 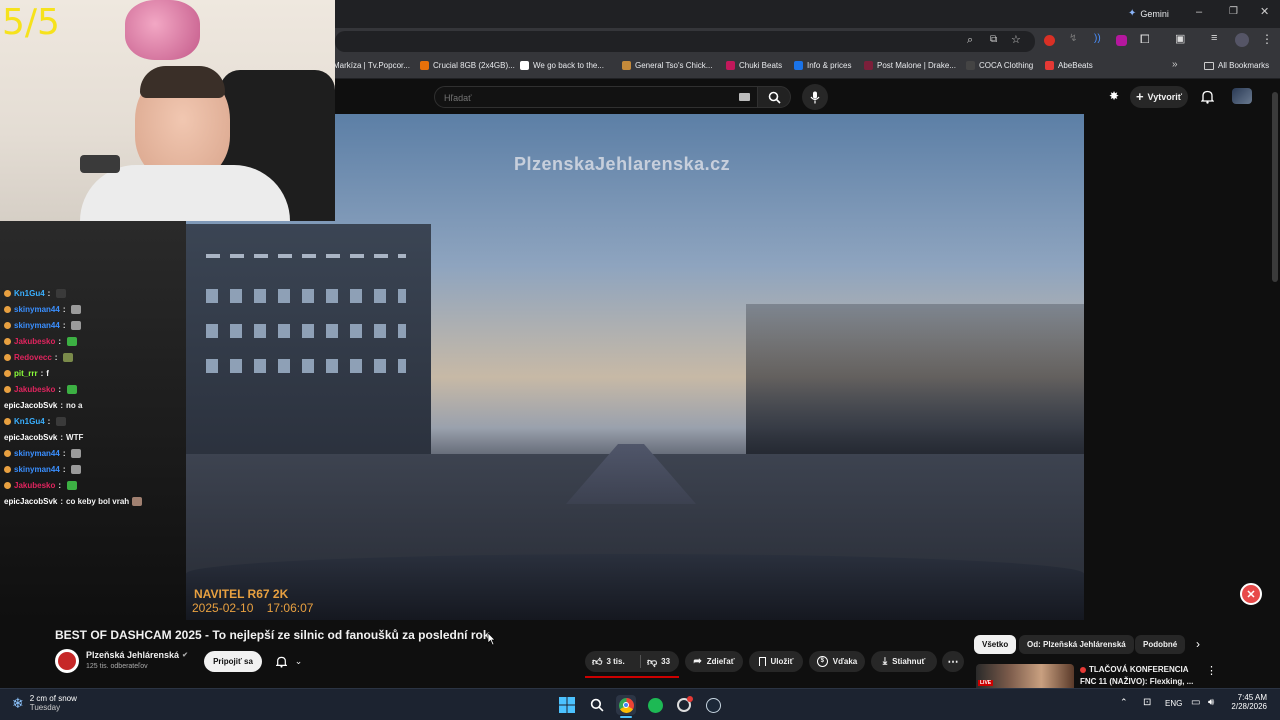 I want to click on bookmark-label: Info & prices, so click(x=829, y=65).